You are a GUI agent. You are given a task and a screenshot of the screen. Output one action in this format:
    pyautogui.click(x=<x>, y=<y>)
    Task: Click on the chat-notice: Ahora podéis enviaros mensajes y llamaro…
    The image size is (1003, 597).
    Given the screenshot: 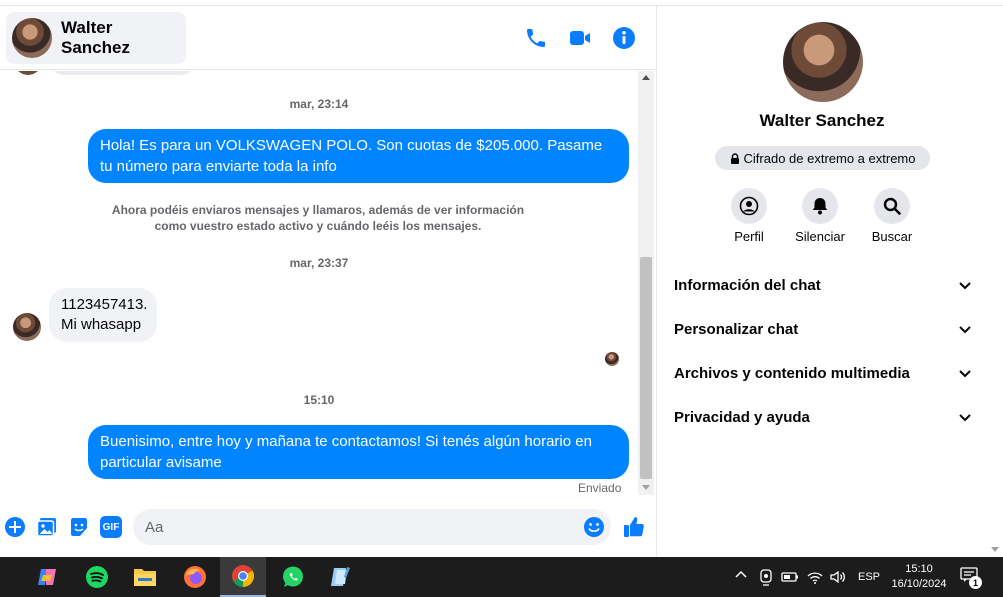 What is the action you would take?
    pyautogui.click(x=318, y=218)
    